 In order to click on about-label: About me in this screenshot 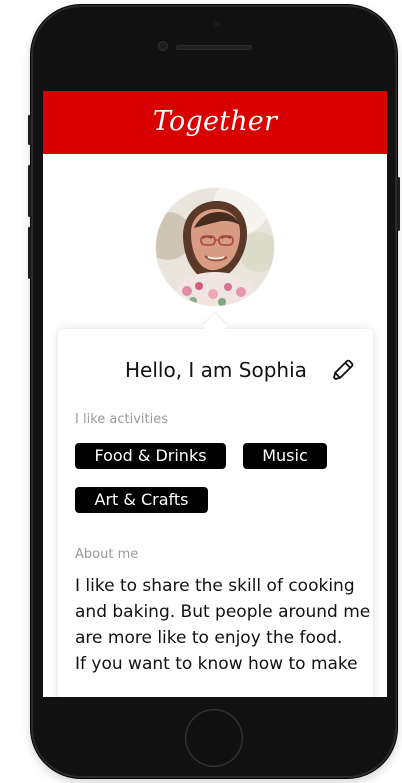, I will do `click(107, 554)`.